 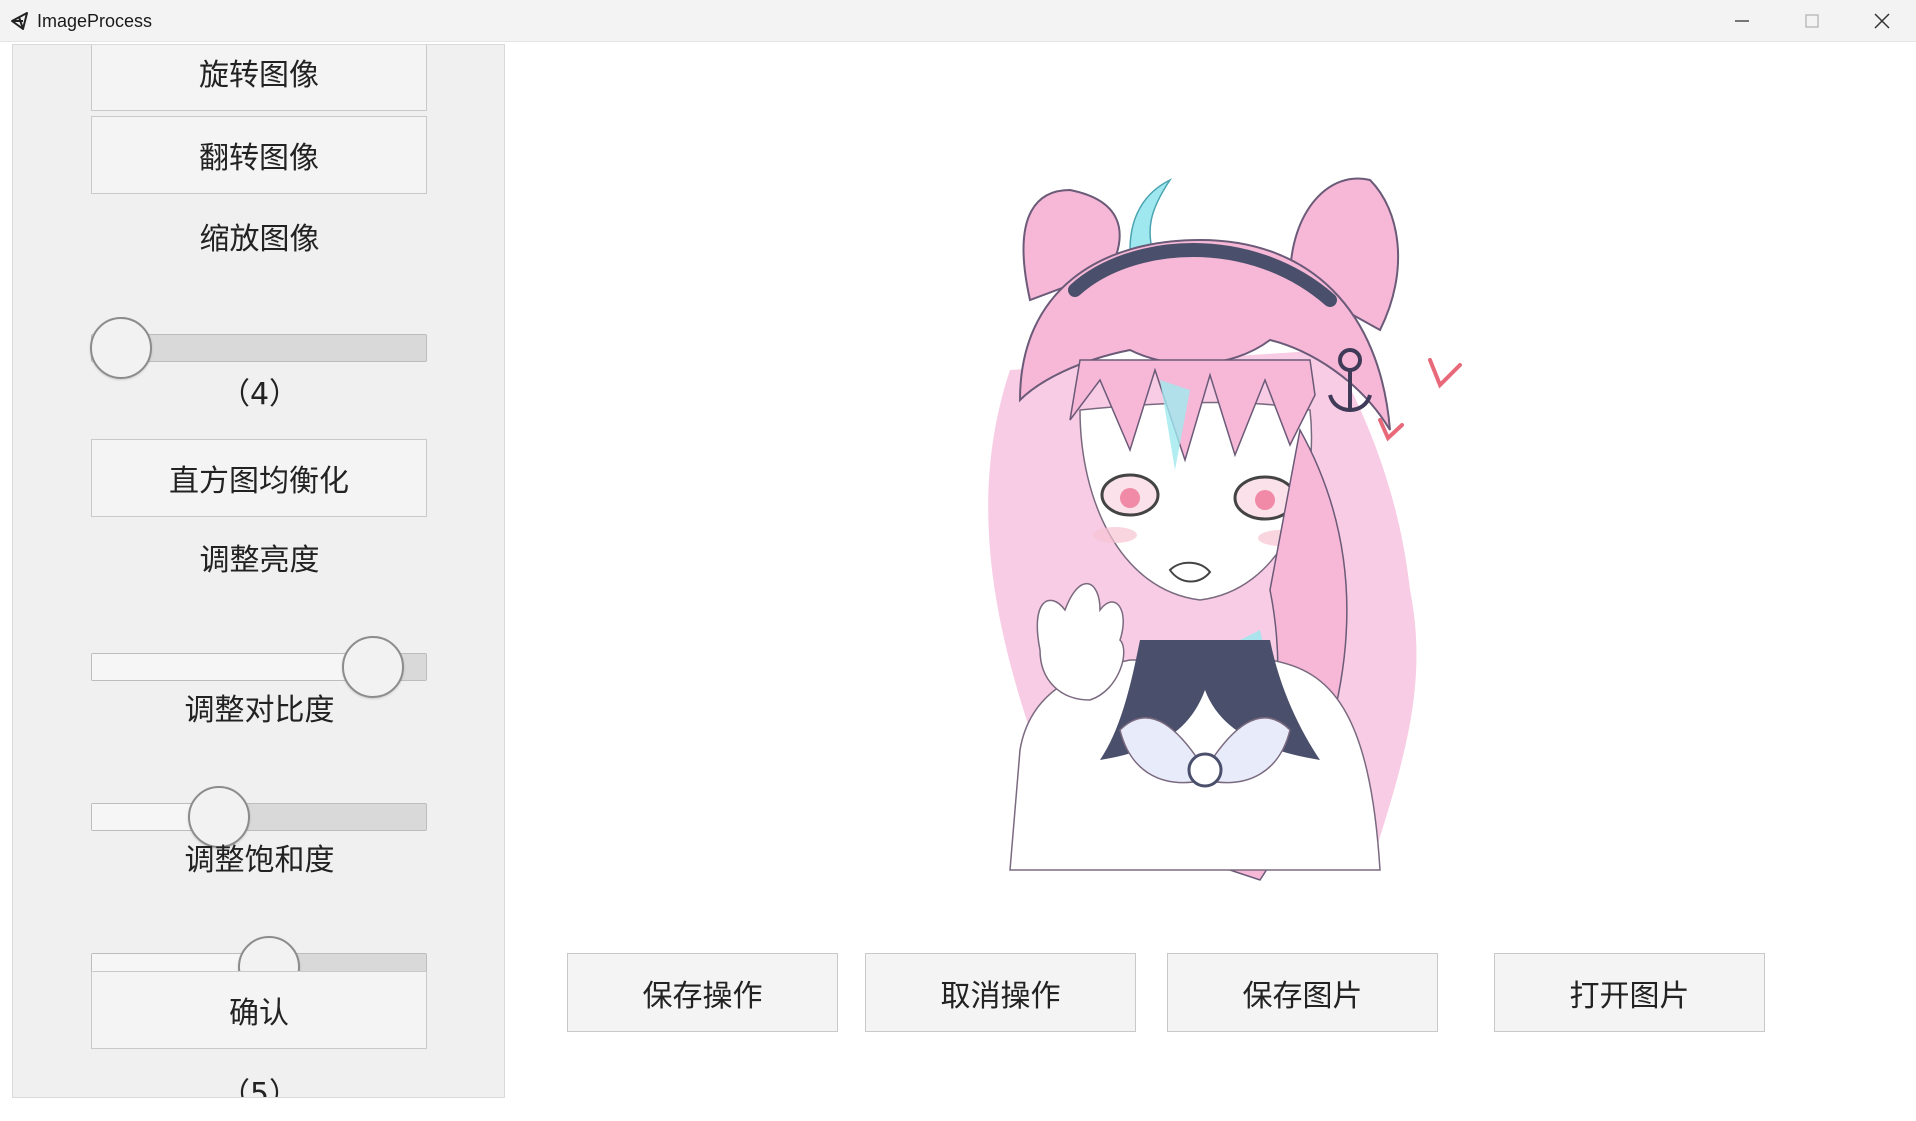 I want to click on close-icon, so click(x=1882, y=21).